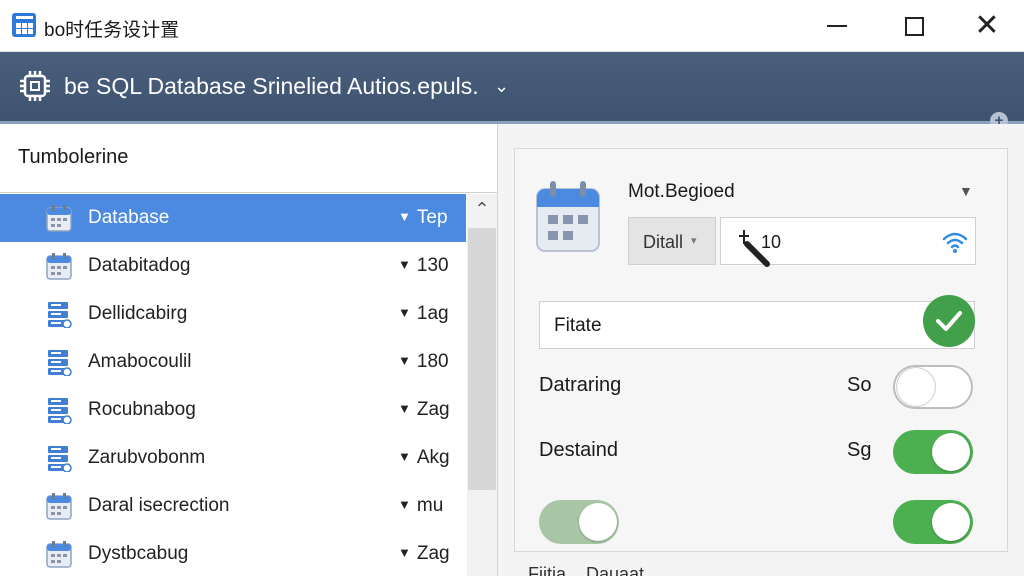 This screenshot has width=1024, height=576. What do you see at coordinates (138, 553) in the screenshot?
I see `list-item-label: Dystbcabug` at bounding box center [138, 553].